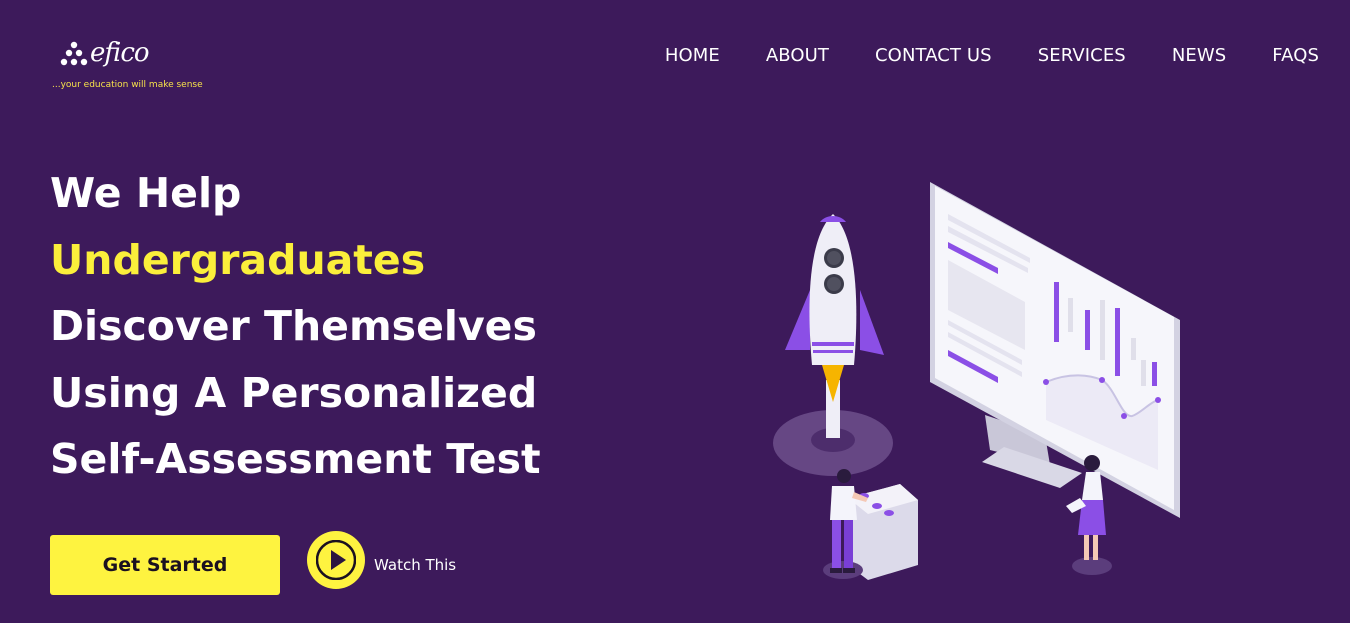 The width and height of the screenshot is (1350, 623). Describe the element at coordinates (834, 326) in the screenshot. I see `rocket-icon` at that location.